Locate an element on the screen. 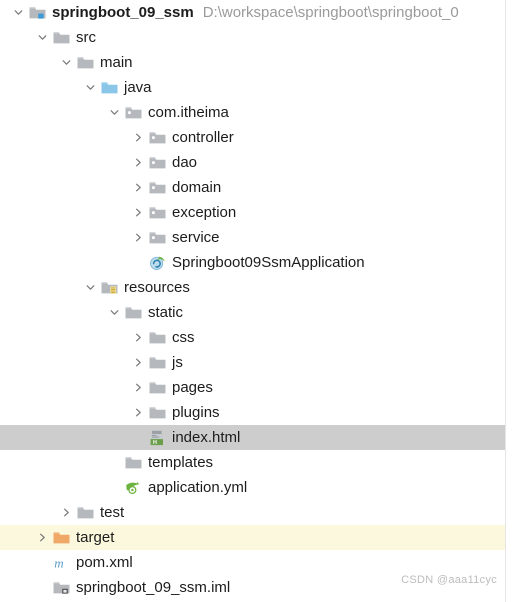 The width and height of the screenshot is (518, 602). tree-row: domain is located at coordinates (259, 187).